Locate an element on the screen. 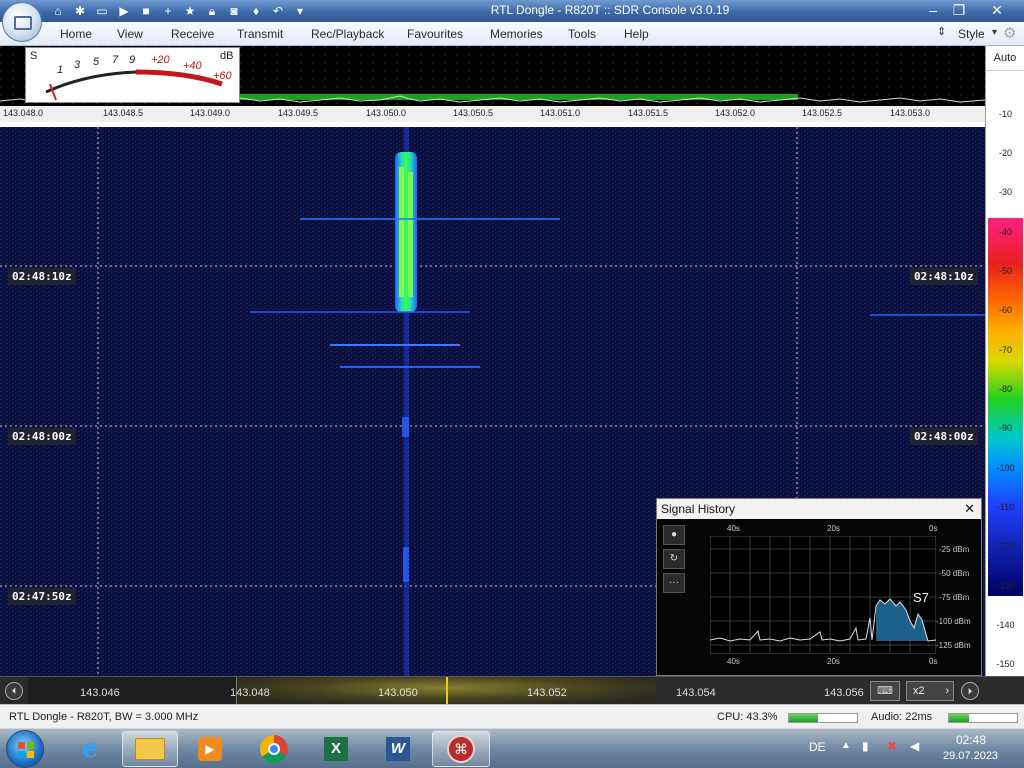 The width and height of the screenshot is (1024, 768). zoom-button: x2 › is located at coordinates (930, 691).